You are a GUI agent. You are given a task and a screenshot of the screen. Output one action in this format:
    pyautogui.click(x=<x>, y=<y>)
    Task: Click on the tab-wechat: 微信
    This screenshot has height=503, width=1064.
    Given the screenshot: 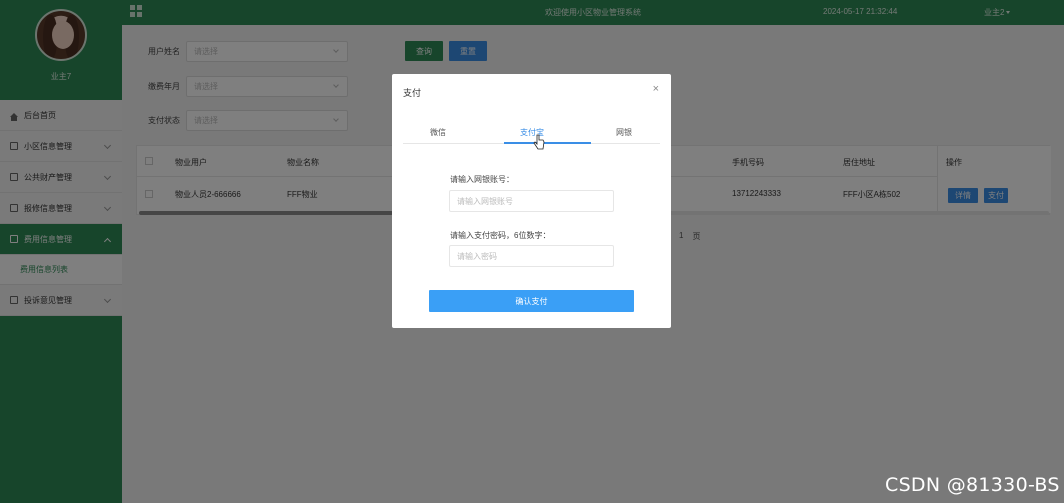 What is the action you would take?
    pyautogui.click(x=438, y=132)
    